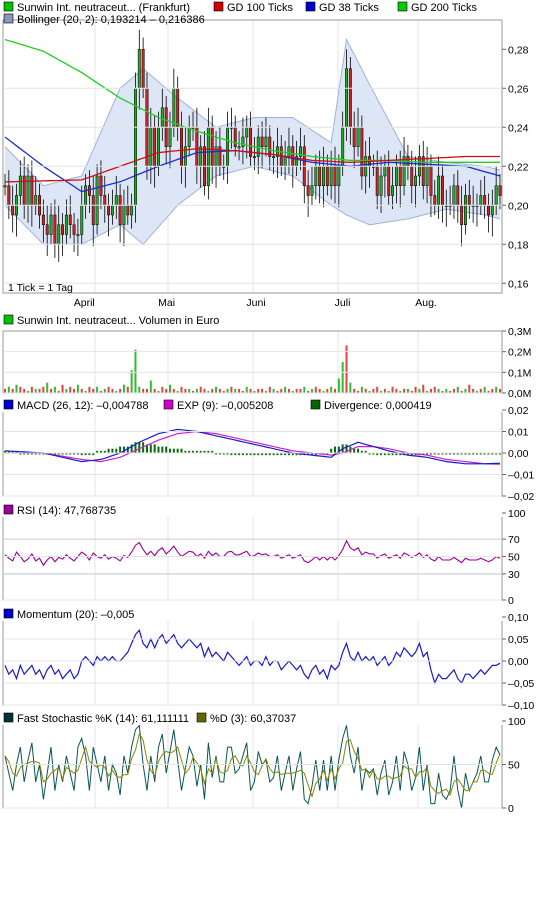  What do you see at coordinates (225, 406) in the screenshot?
I see `legend-label: EXP (9): –0,005208` at bounding box center [225, 406].